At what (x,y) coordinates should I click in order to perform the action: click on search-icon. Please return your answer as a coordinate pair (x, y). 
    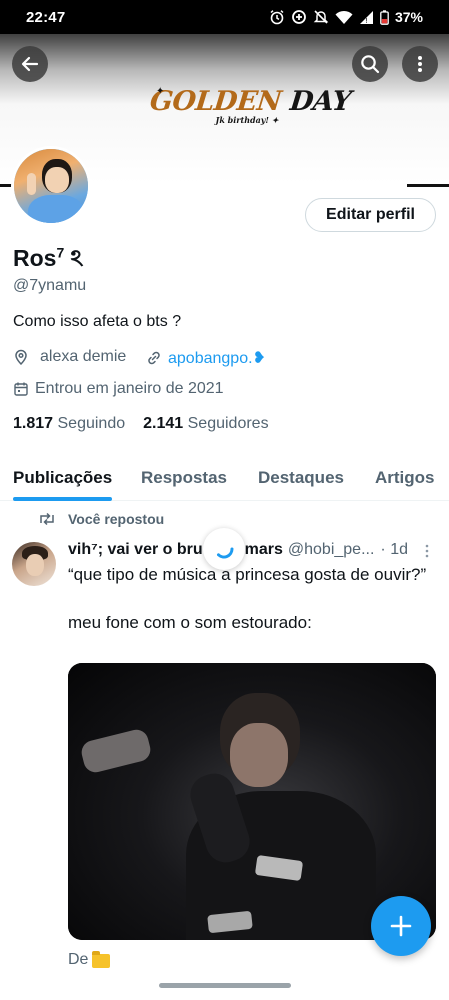
    Looking at the image, I should click on (370, 64).